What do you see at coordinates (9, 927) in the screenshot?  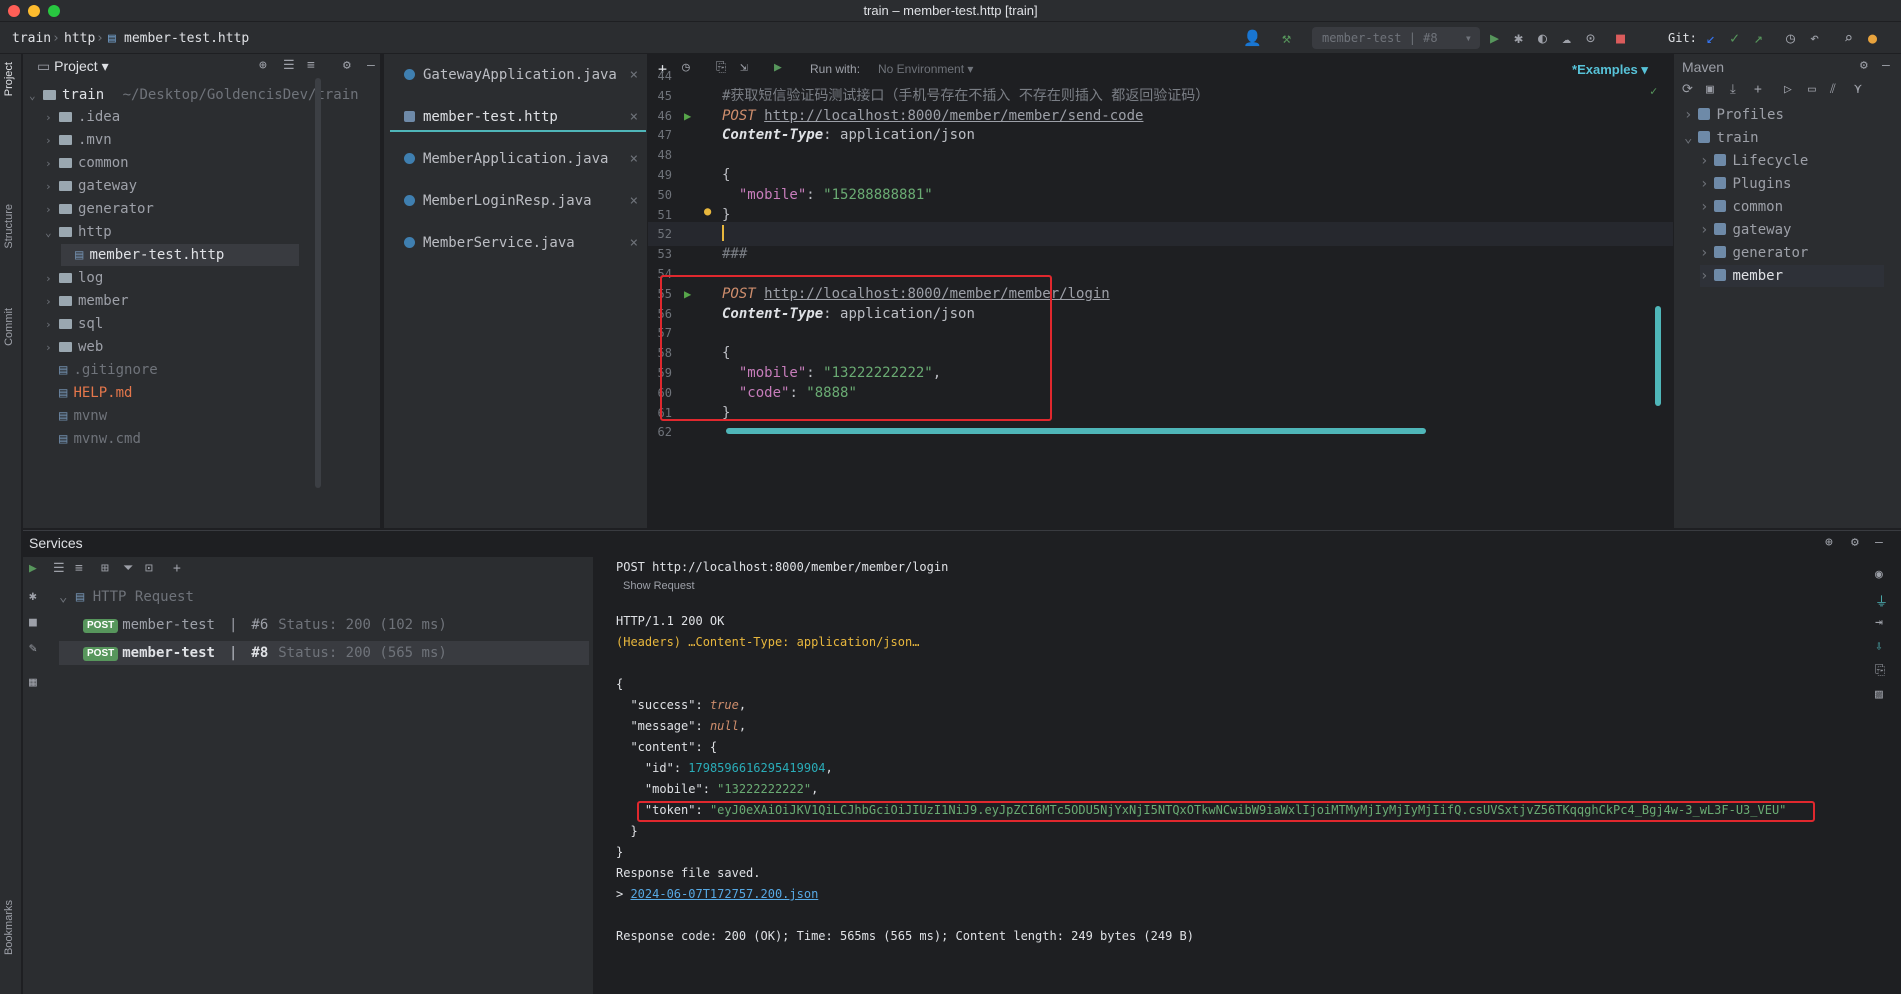 I see `bookmarks-tool-tab: Bookmarks` at bounding box center [9, 927].